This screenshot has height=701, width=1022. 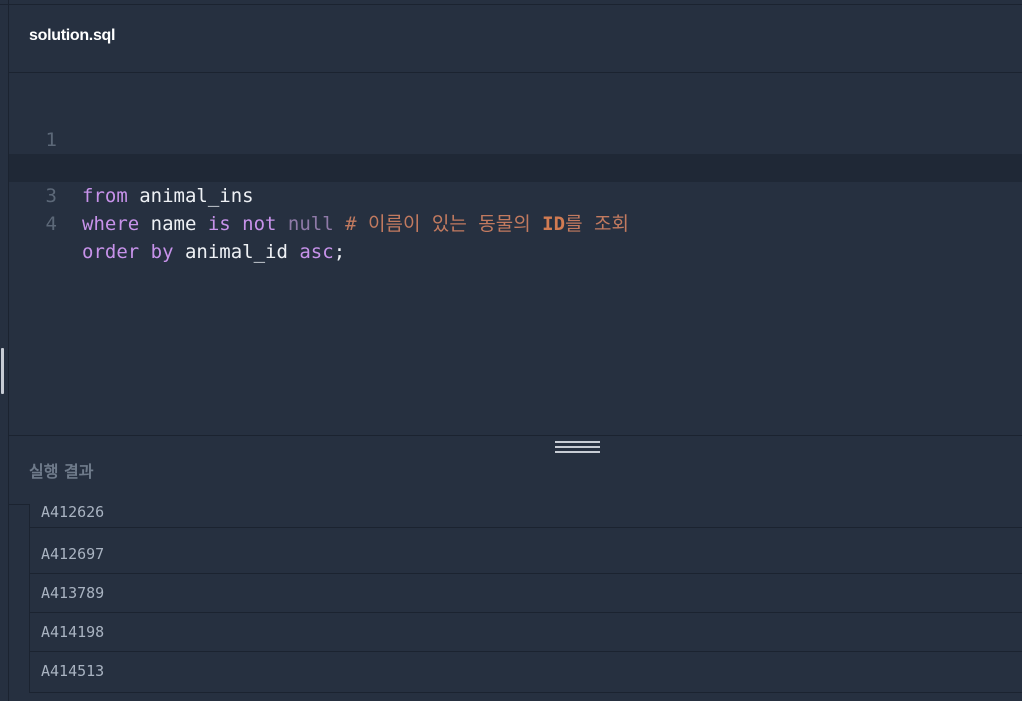 What do you see at coordinates (2, 371) in the screenshot?
I see `vertical-splitter-handle` at bounding box center [2, 371].